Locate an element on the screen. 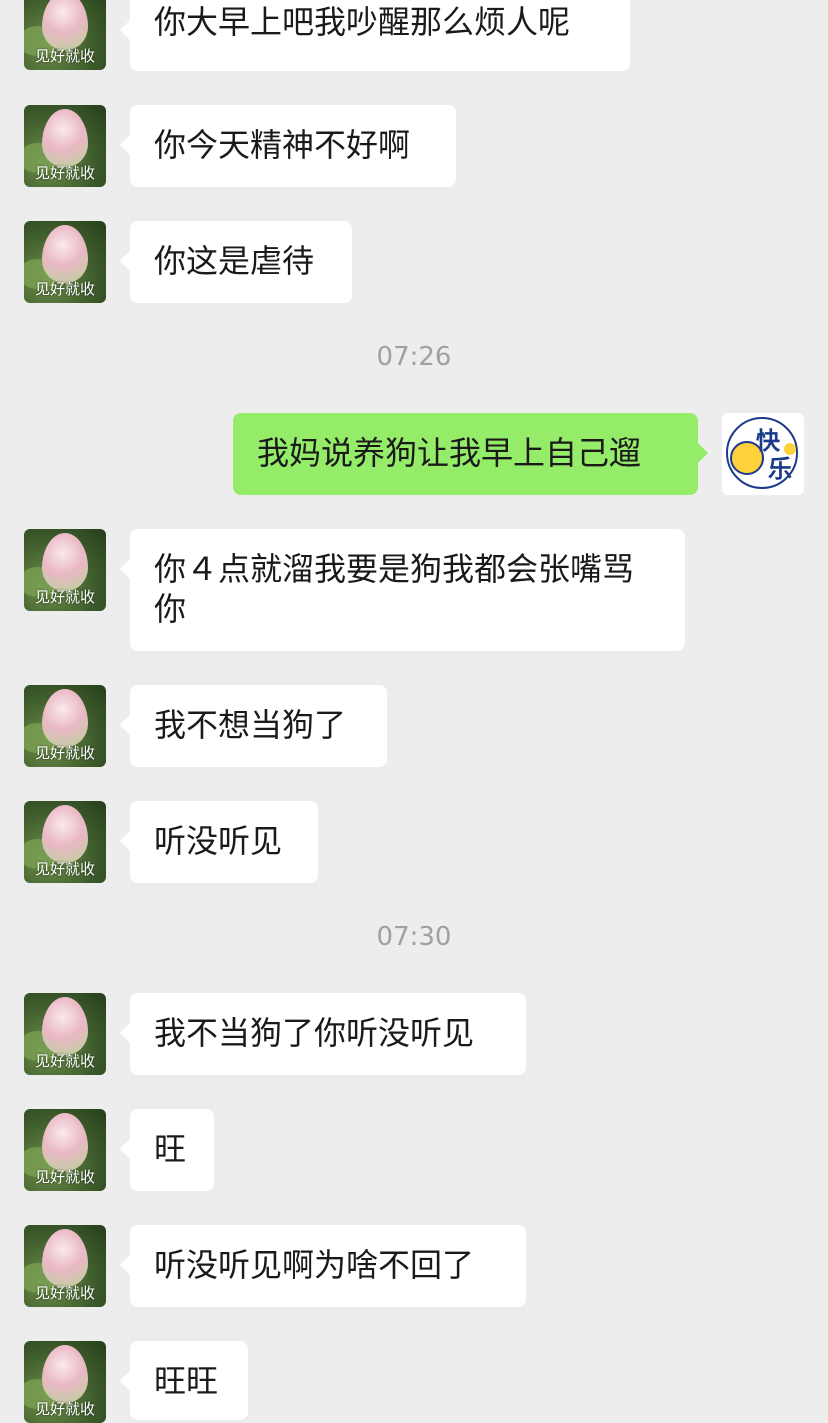 This screenshot has height=1423, width=828. message-bubble: 你大早上吧我吵醒那么烦人呢 is located at coordinates (375, 35).